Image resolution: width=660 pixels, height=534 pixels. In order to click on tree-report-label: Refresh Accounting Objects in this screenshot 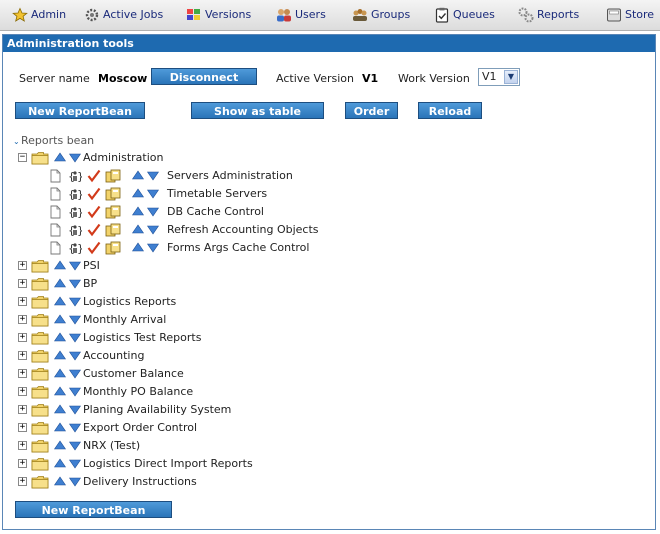, I will do `click(243, 230)`.